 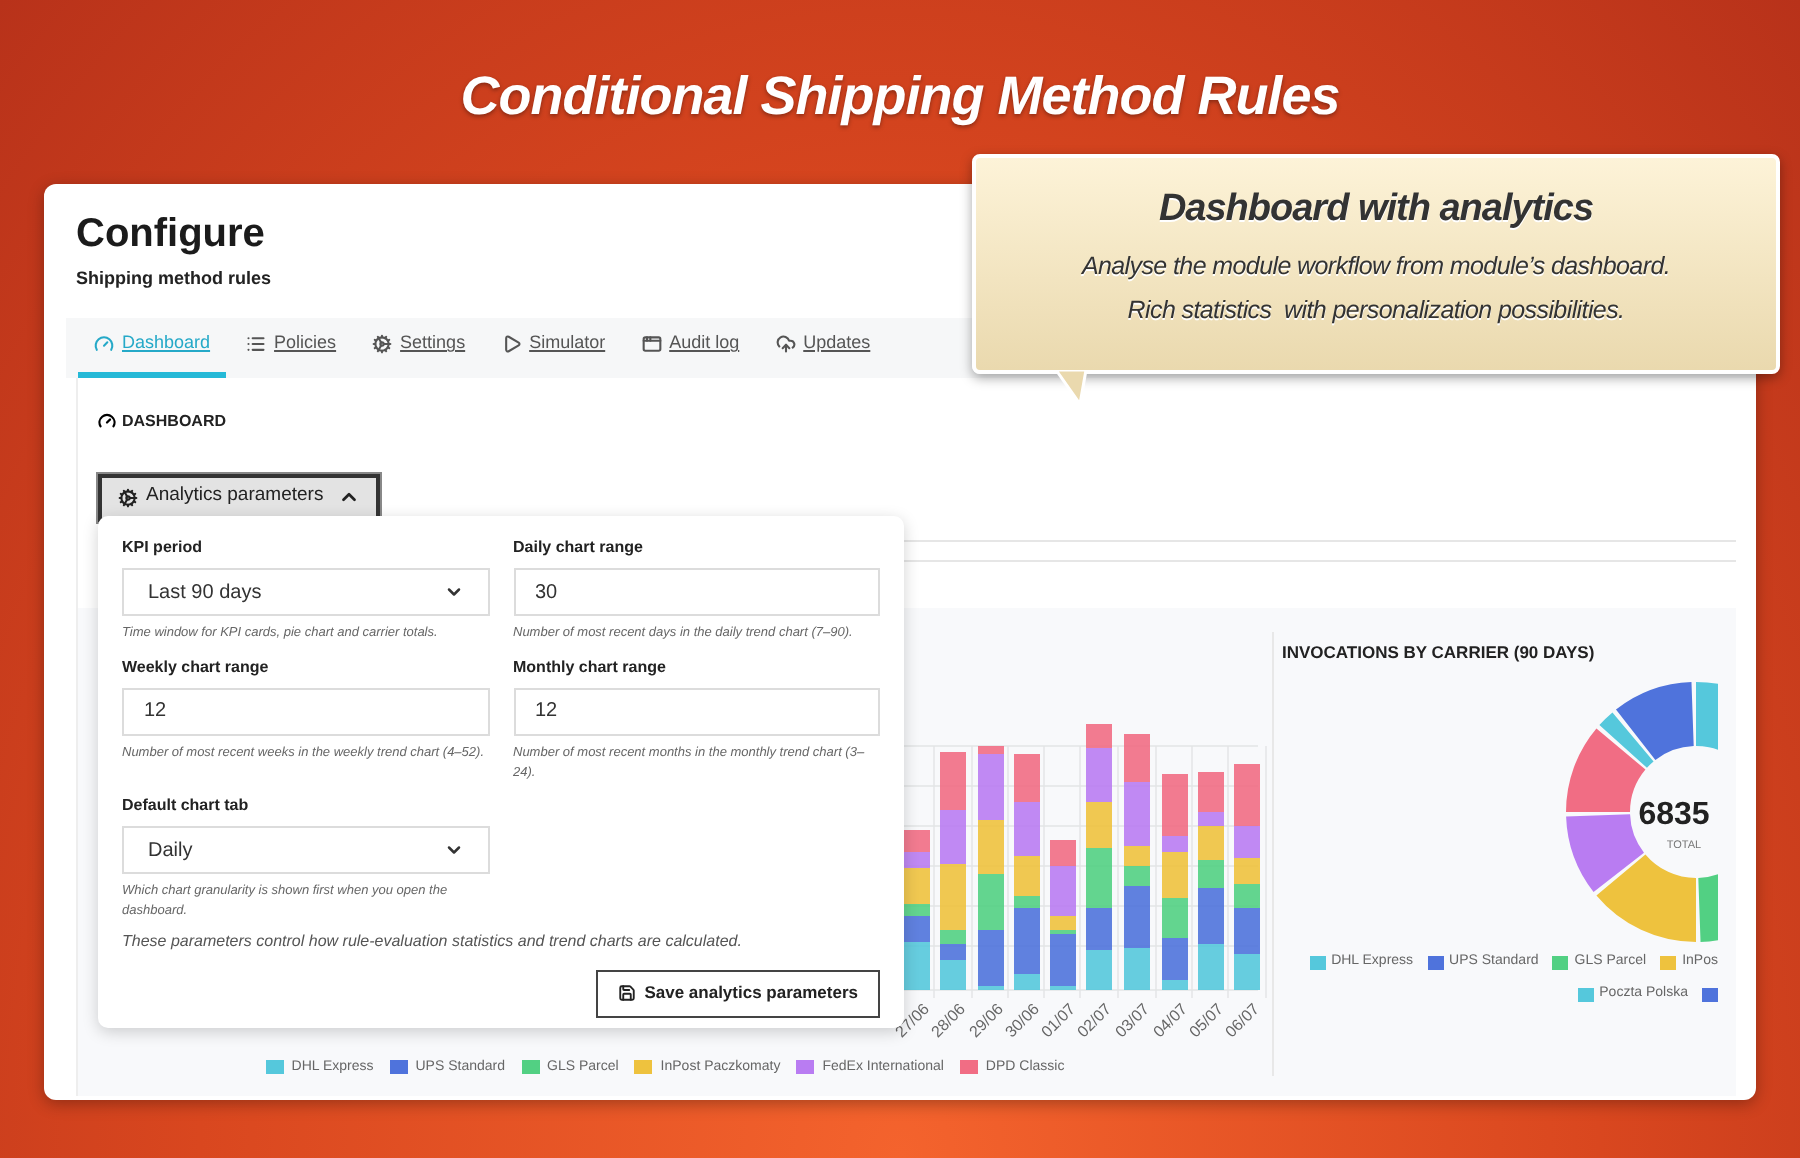 What do you see at coordinates (174, 421) in the screenshot?
I see `section-title: DASHBOARD` at bounding box center [174, 421].